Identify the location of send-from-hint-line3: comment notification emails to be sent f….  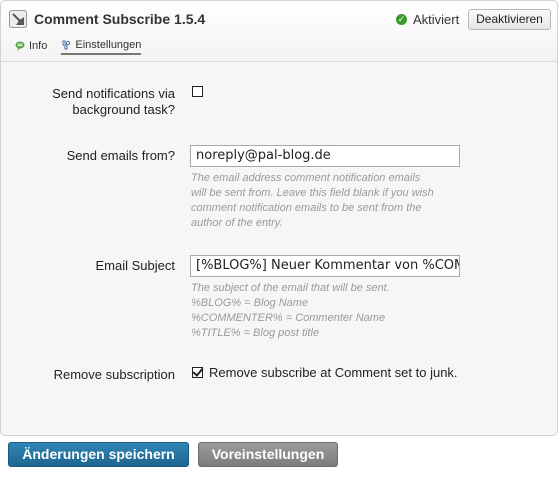
(306, 208).